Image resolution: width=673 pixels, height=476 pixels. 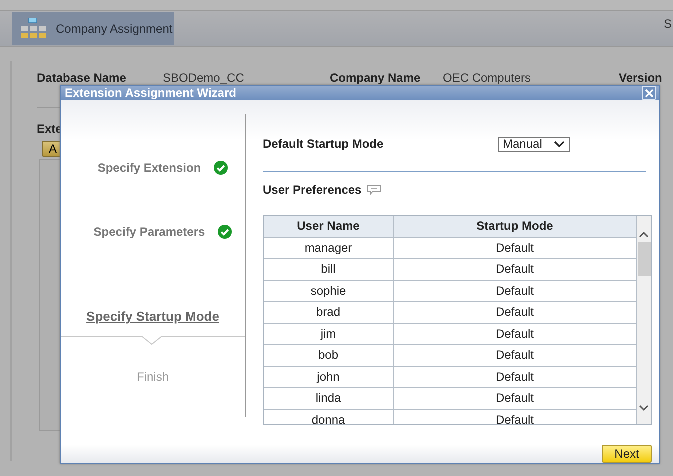 What do you see at coordinates (668, 24) in the screenshot?
I see `header-text: S` at bounding box center [668, 24].